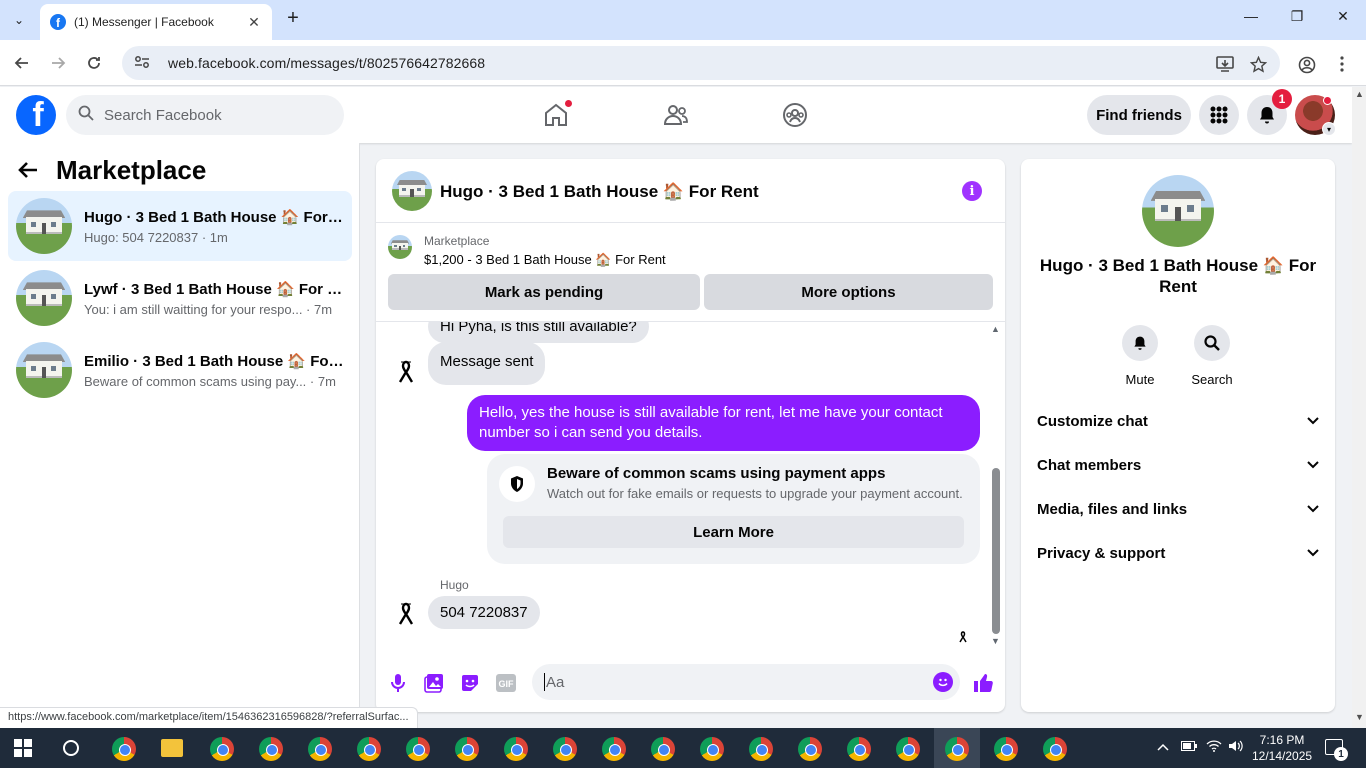  I want to click on photo-gallery-icon, so click(434, 683).